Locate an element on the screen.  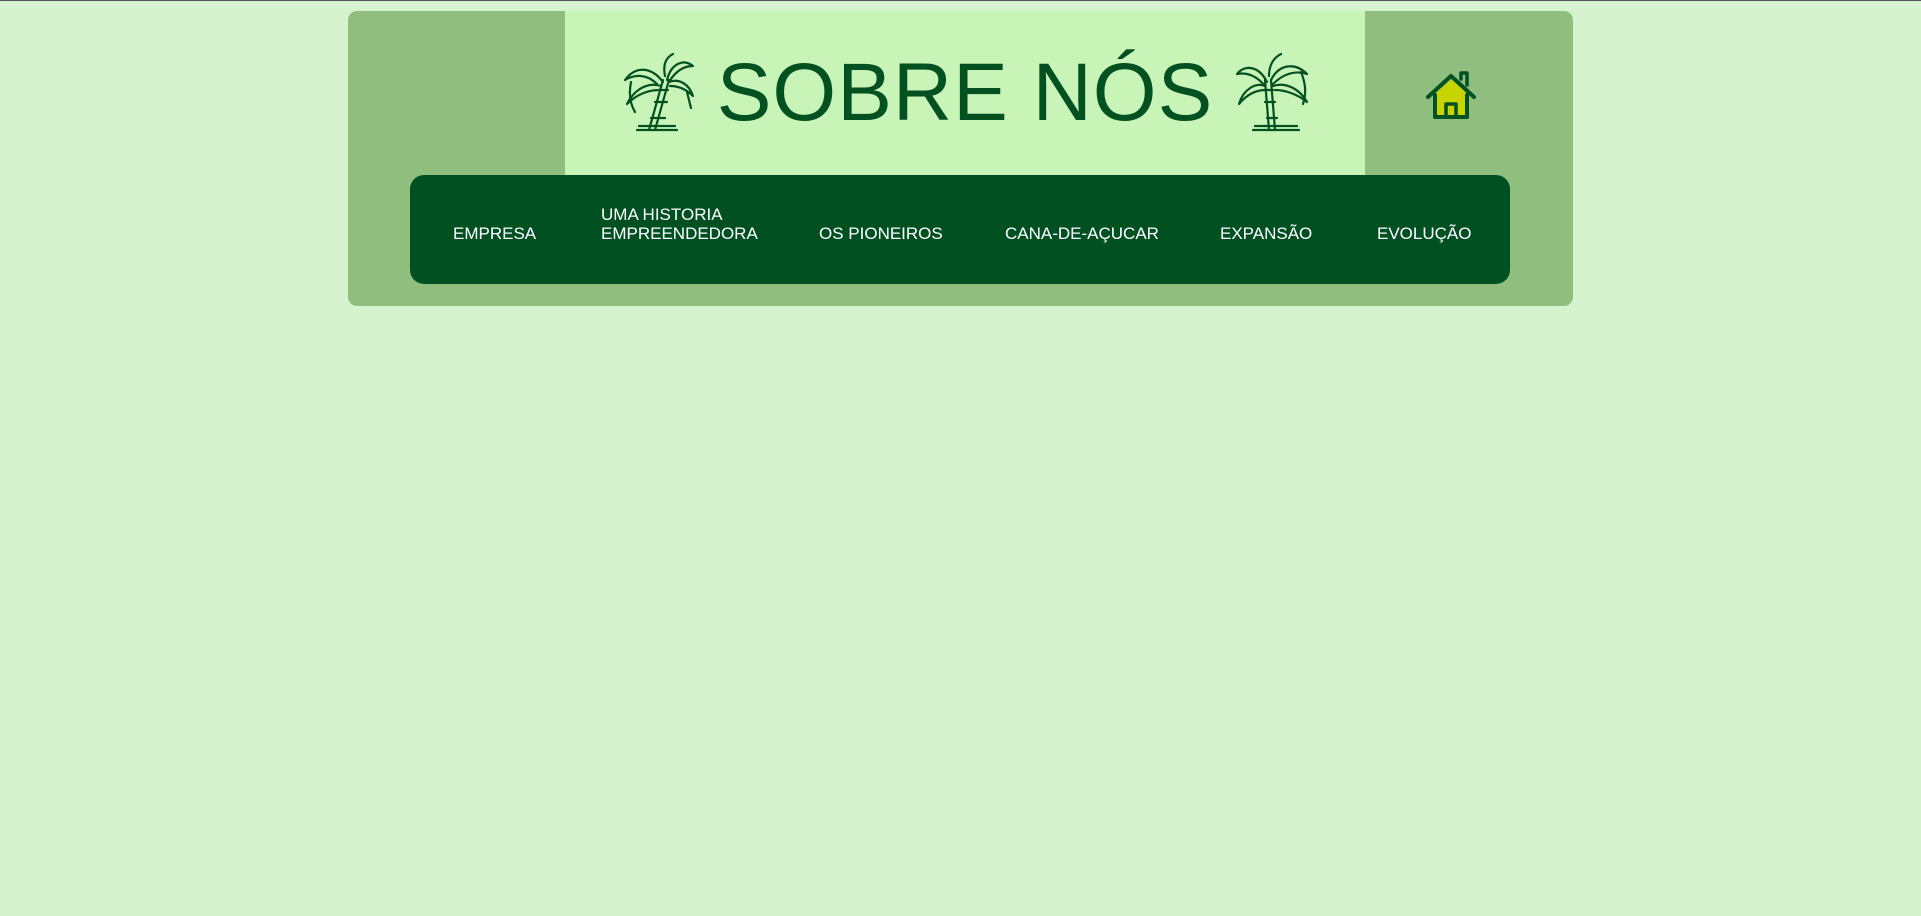
nav-item-expansao: EXPANSÃO is located at coordinates (1266, 233).